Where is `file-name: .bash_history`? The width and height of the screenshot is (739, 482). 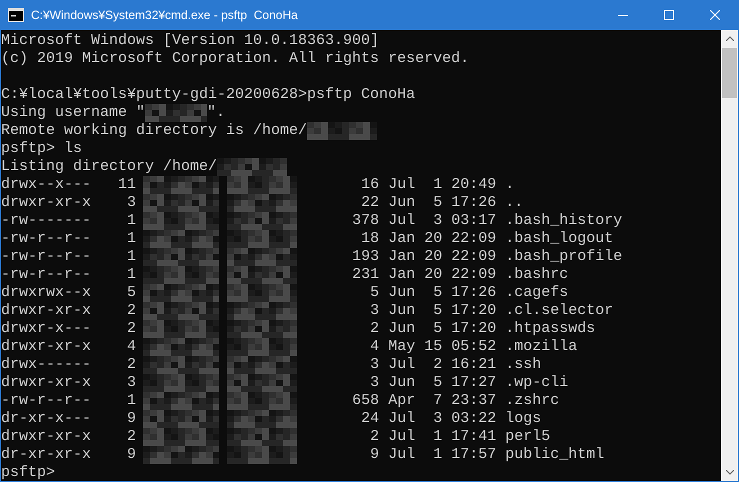
file-name: .bash_history is located at coordinates (563, 221).